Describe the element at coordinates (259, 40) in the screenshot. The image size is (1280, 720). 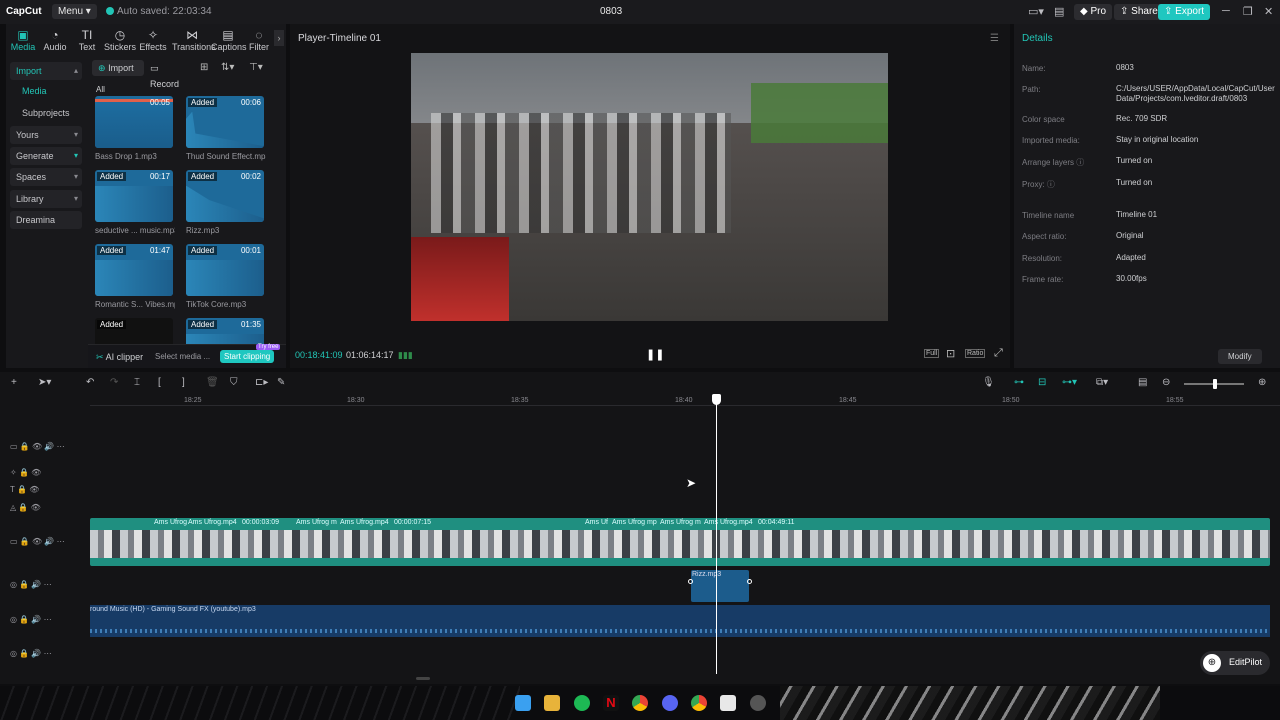
I see `tab-filter: ◌ Filter` at that location.